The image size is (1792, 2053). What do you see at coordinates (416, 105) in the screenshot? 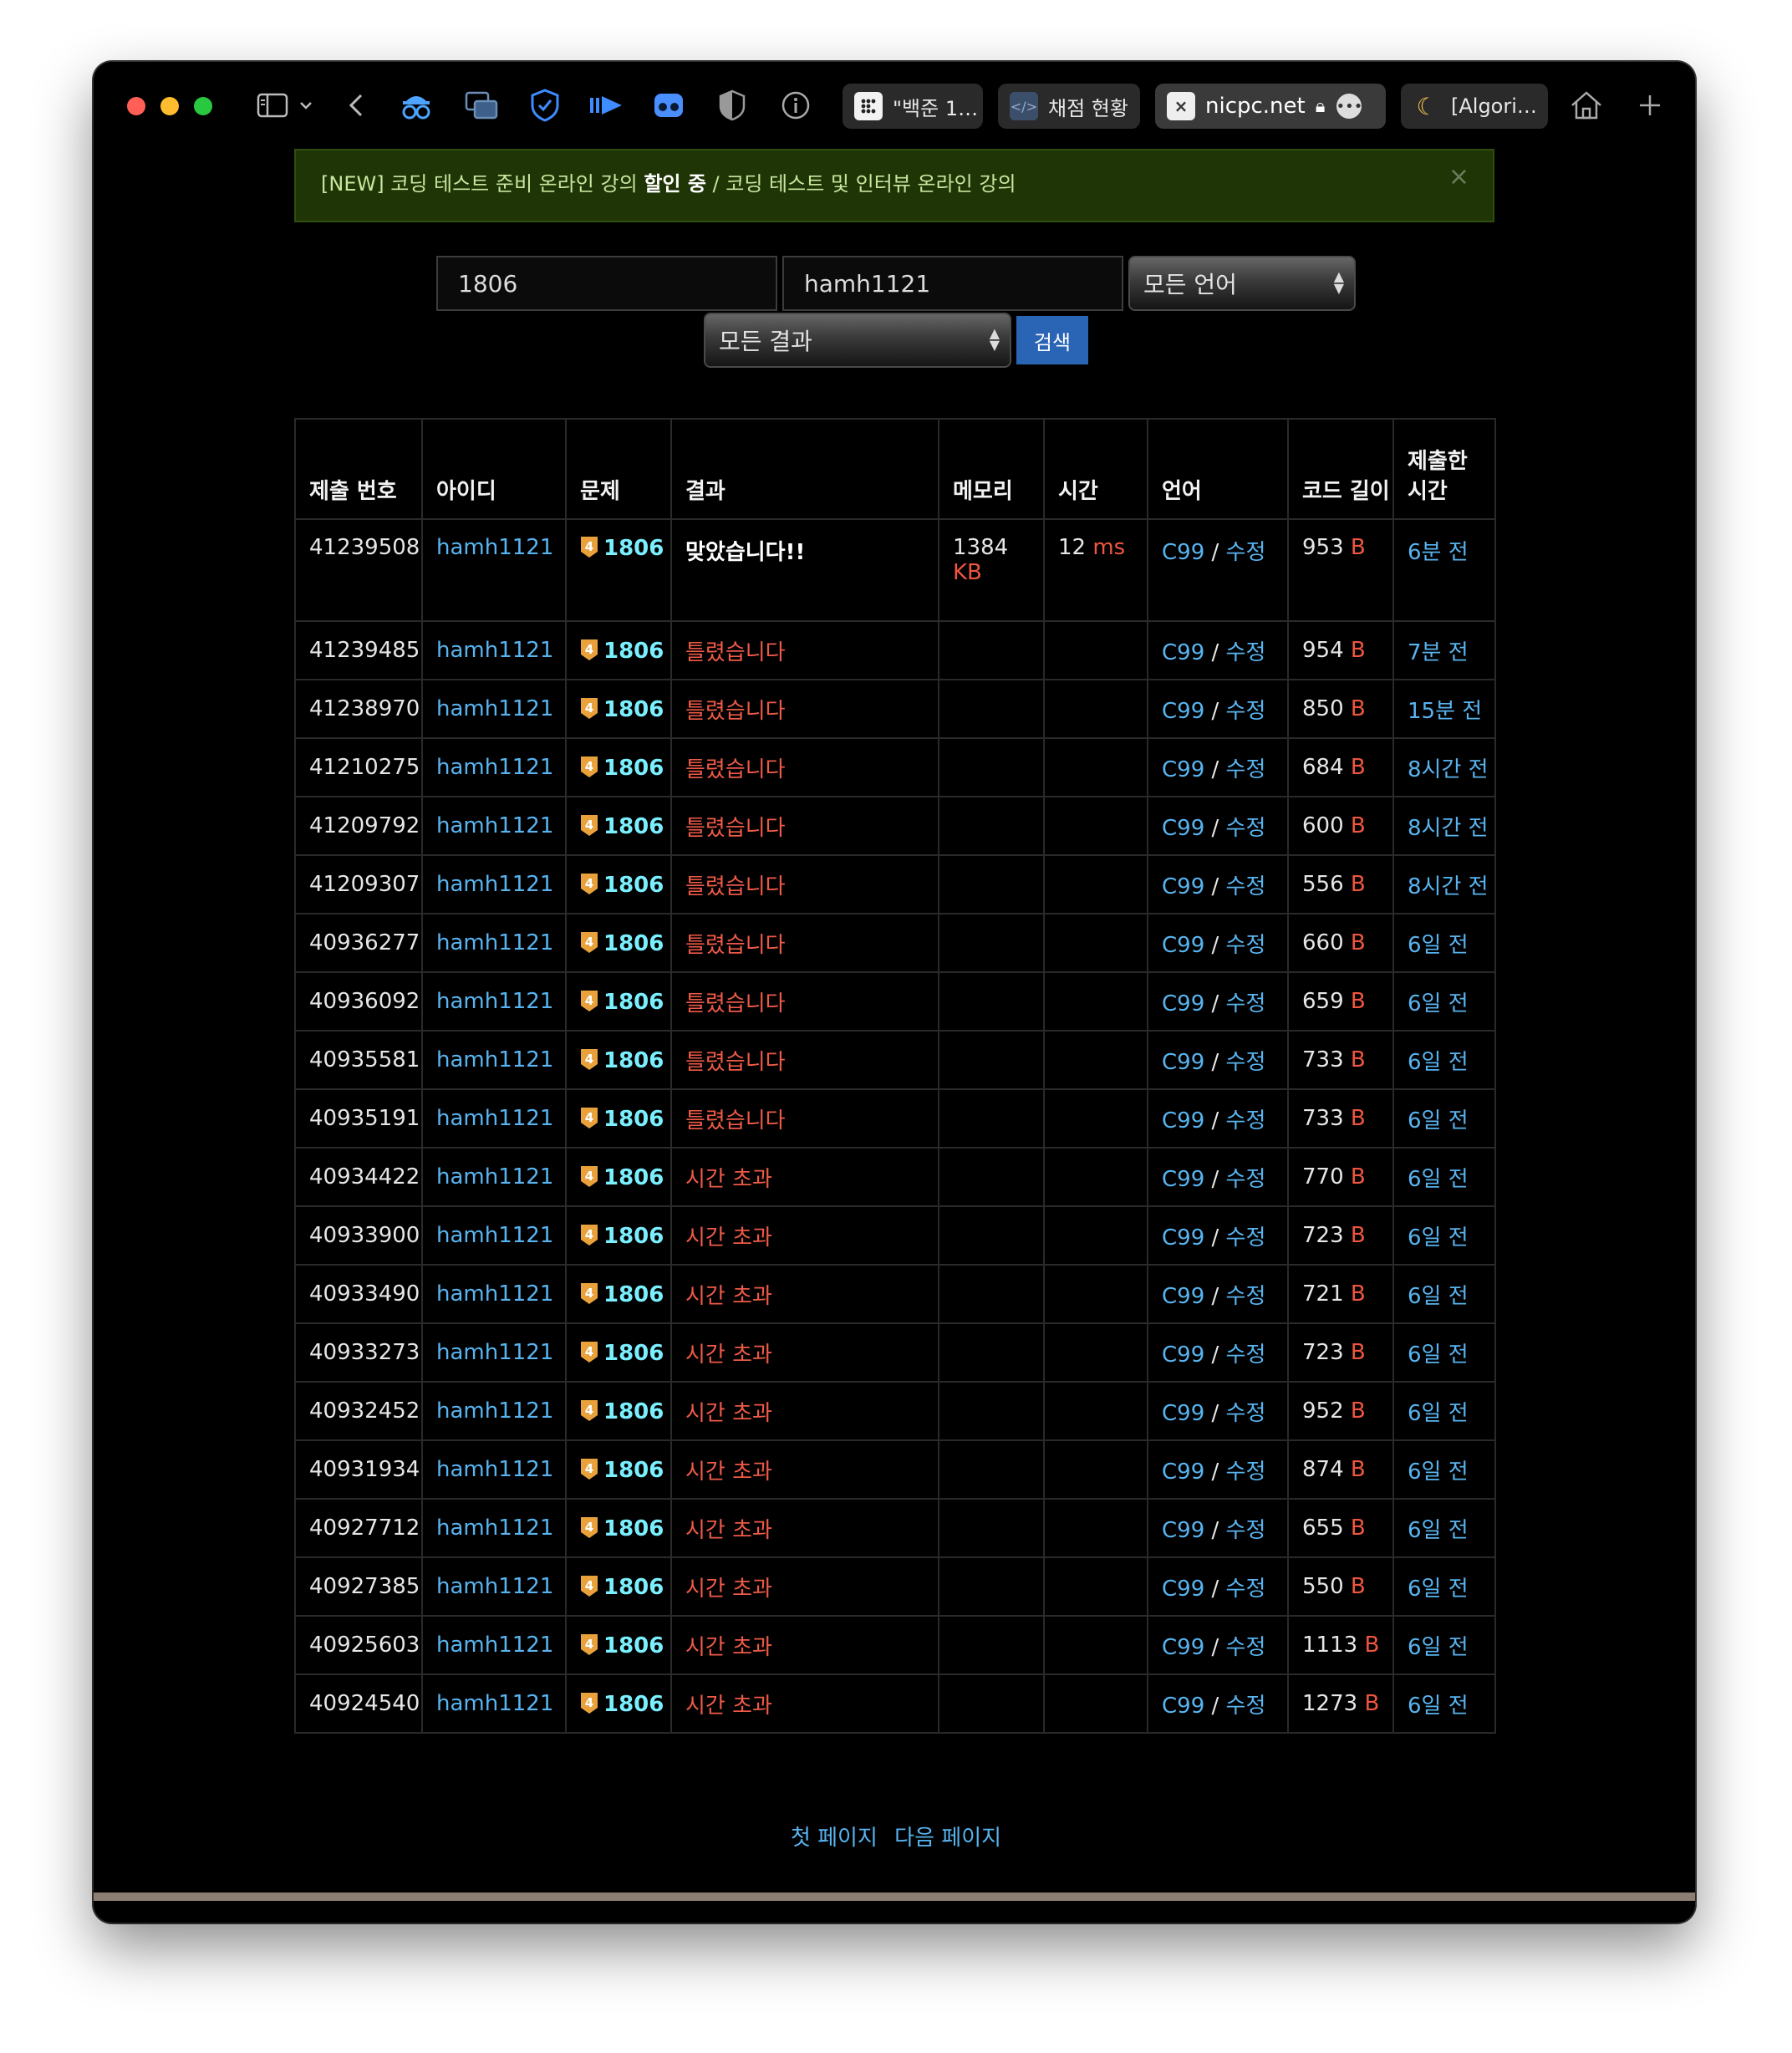
I see `spy-glasses-icon` at bounding box center [416, 105].